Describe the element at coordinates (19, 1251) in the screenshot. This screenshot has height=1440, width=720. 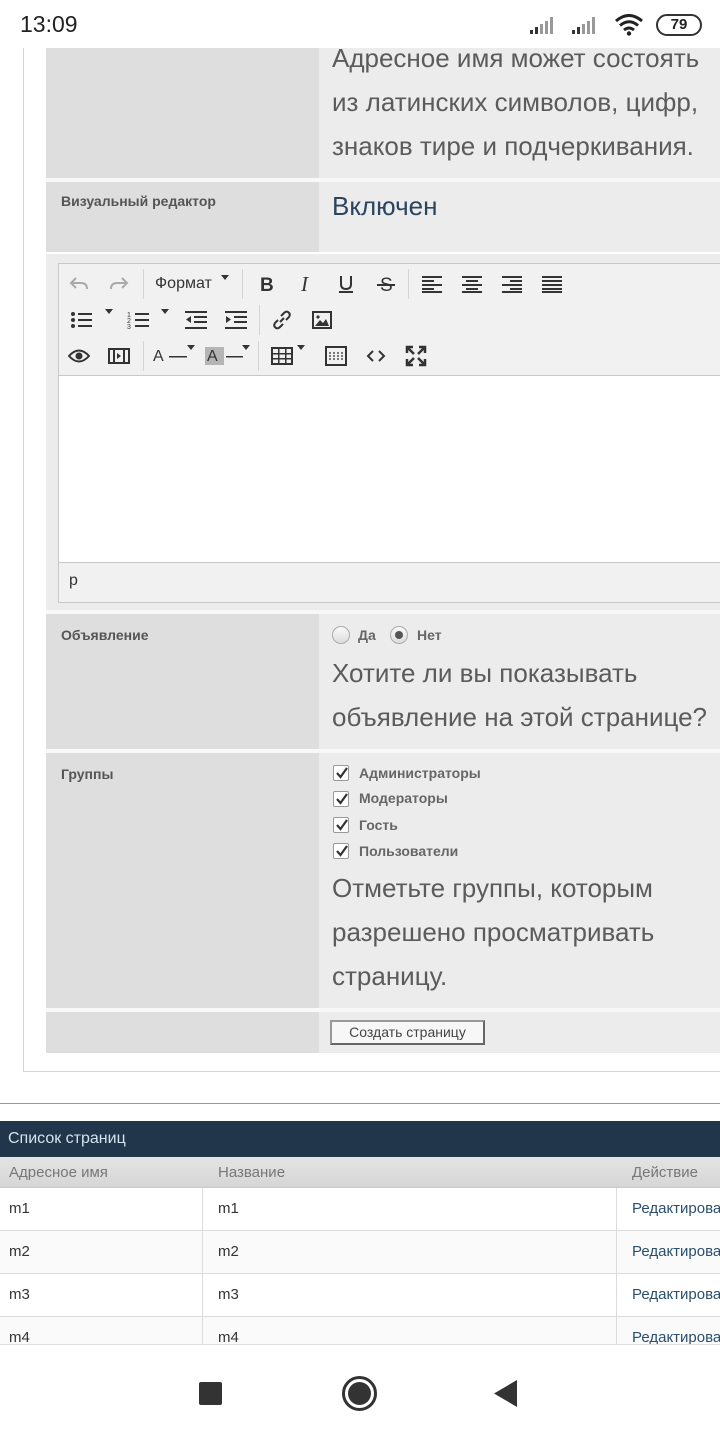
I see `row-alias: m2` at that location.